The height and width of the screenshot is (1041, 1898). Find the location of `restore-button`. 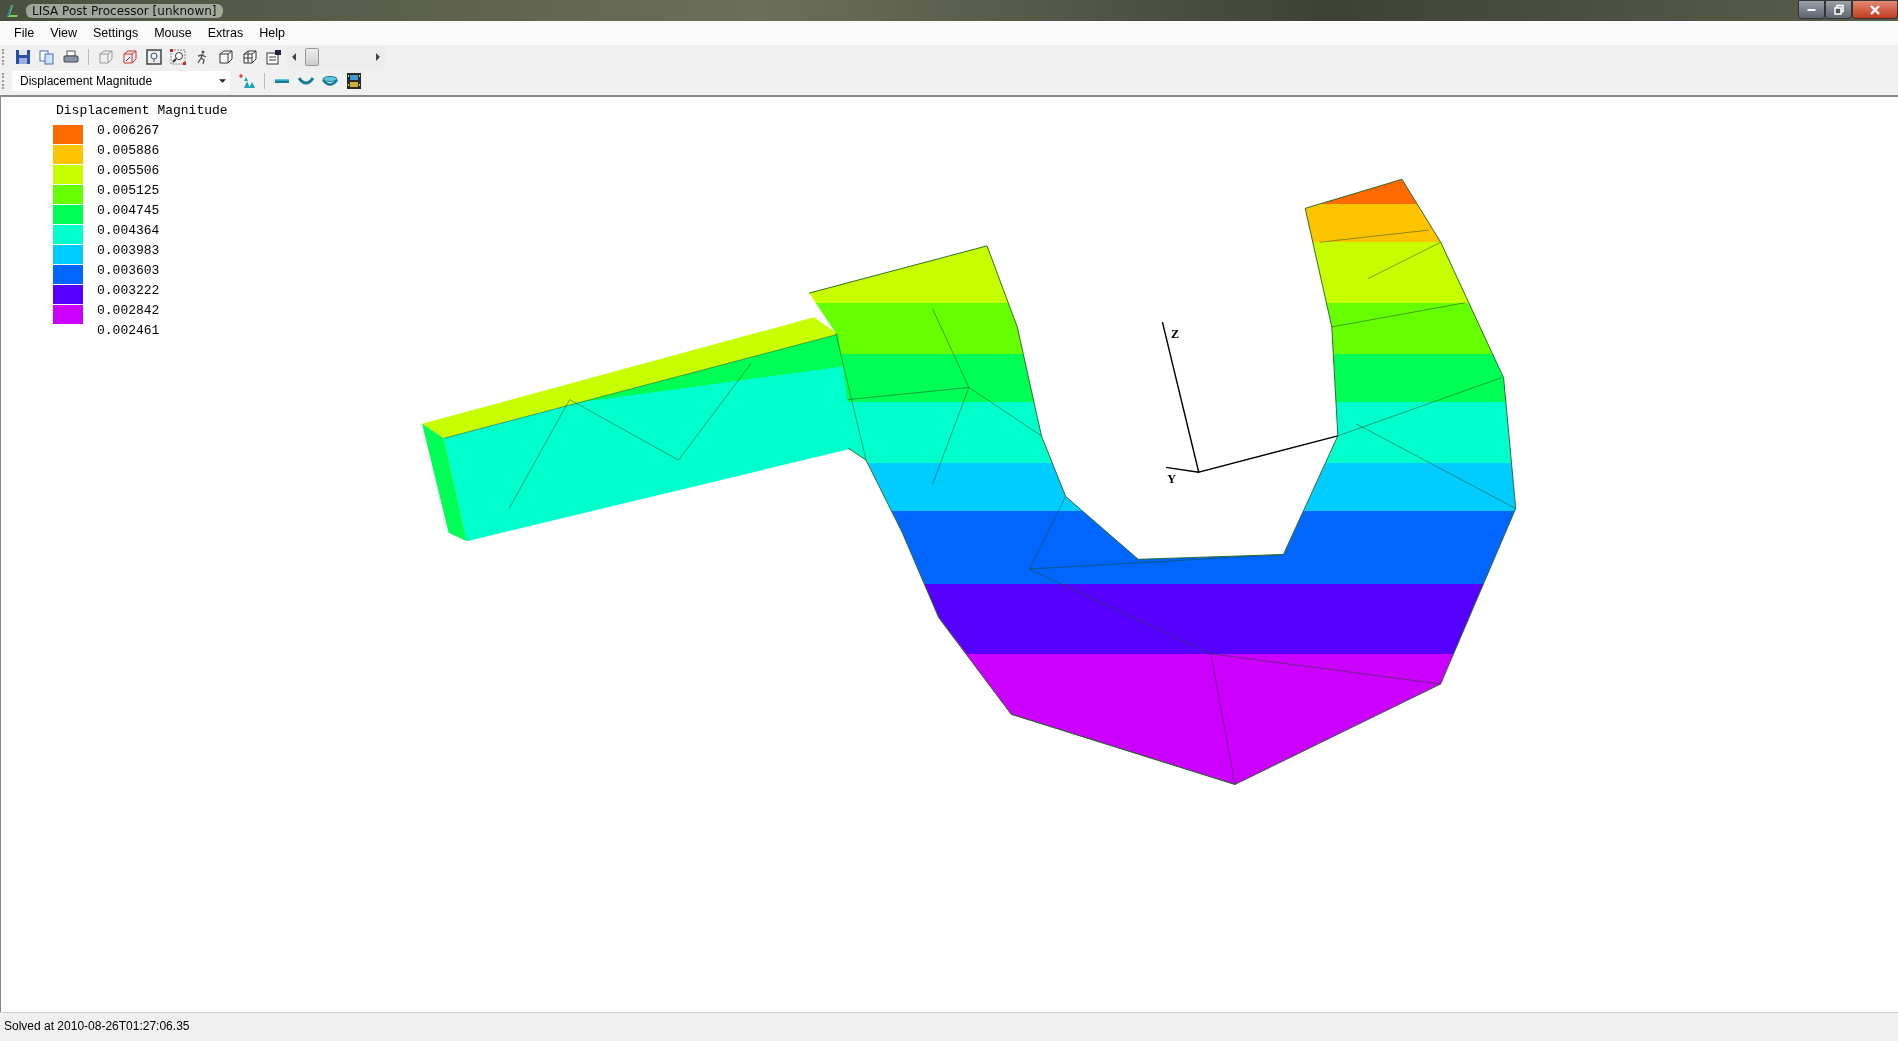

restore-button is located at coordinates (1838, 9).